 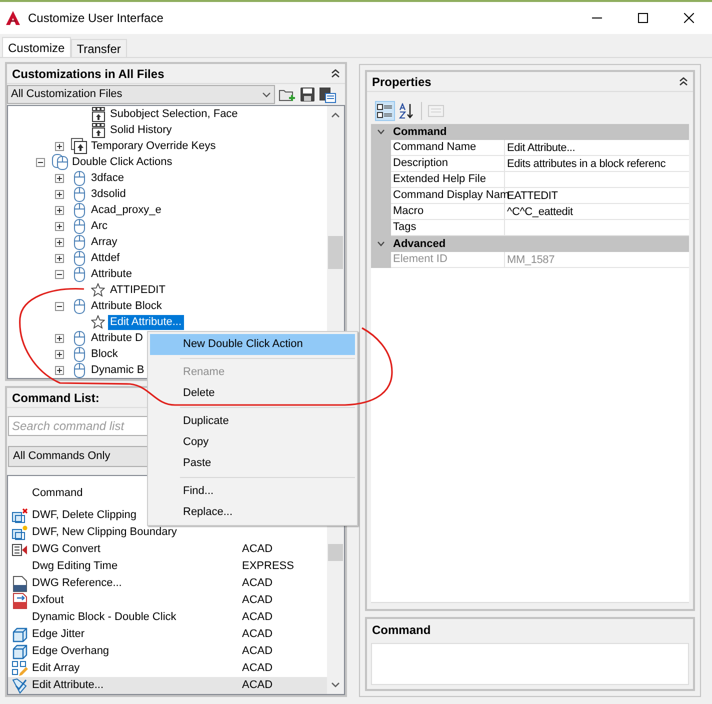 What do you see at coordinates (75, 566) in the screenshot?
I see `command-name-cell: Dwg Editing Time` at bounding box center [75, 566].